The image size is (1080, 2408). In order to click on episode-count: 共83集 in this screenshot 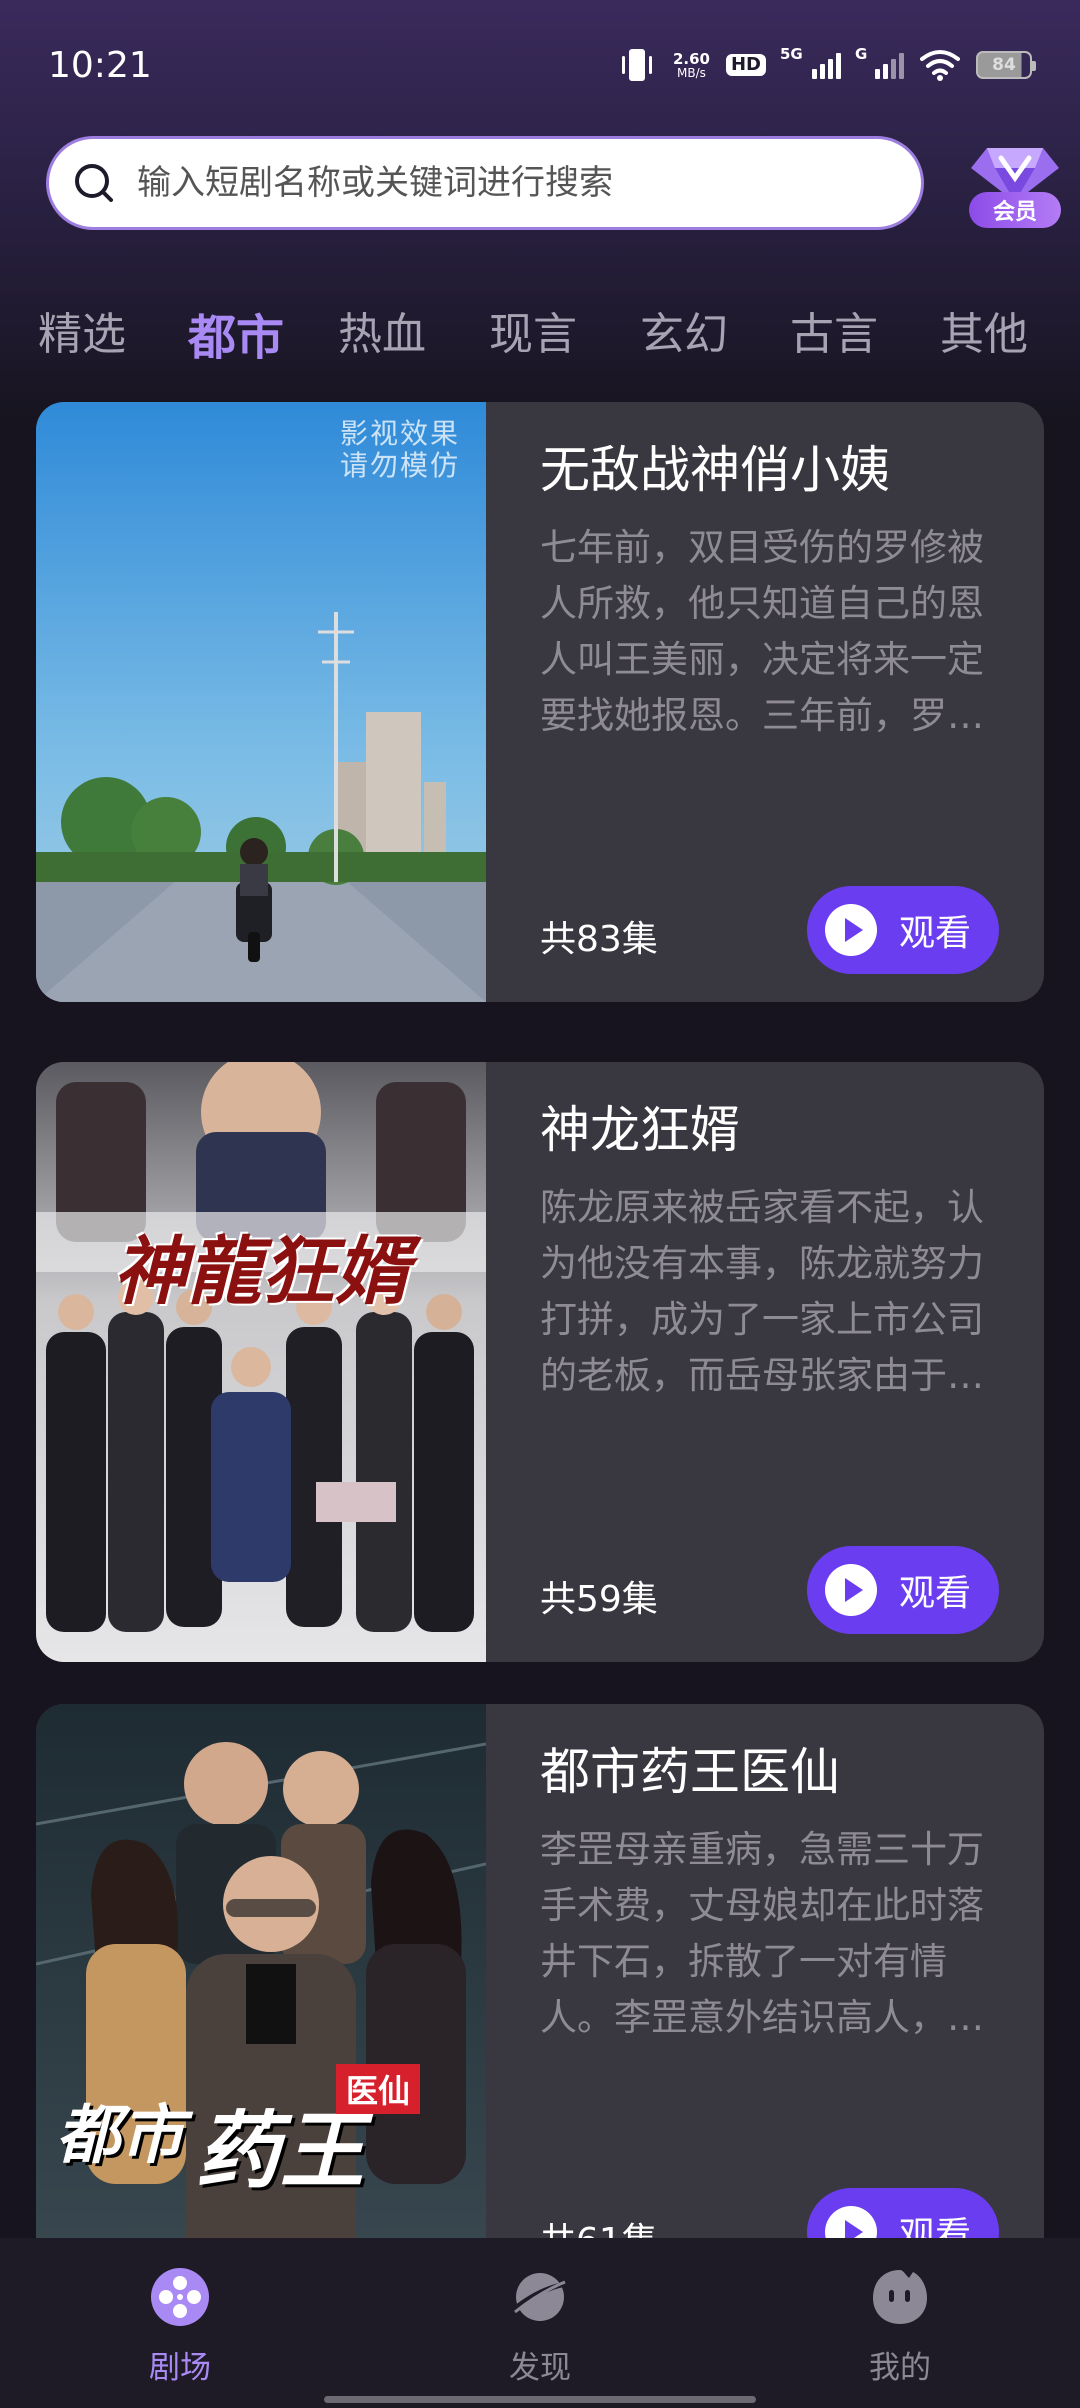, I will do `click(599, 939)`.